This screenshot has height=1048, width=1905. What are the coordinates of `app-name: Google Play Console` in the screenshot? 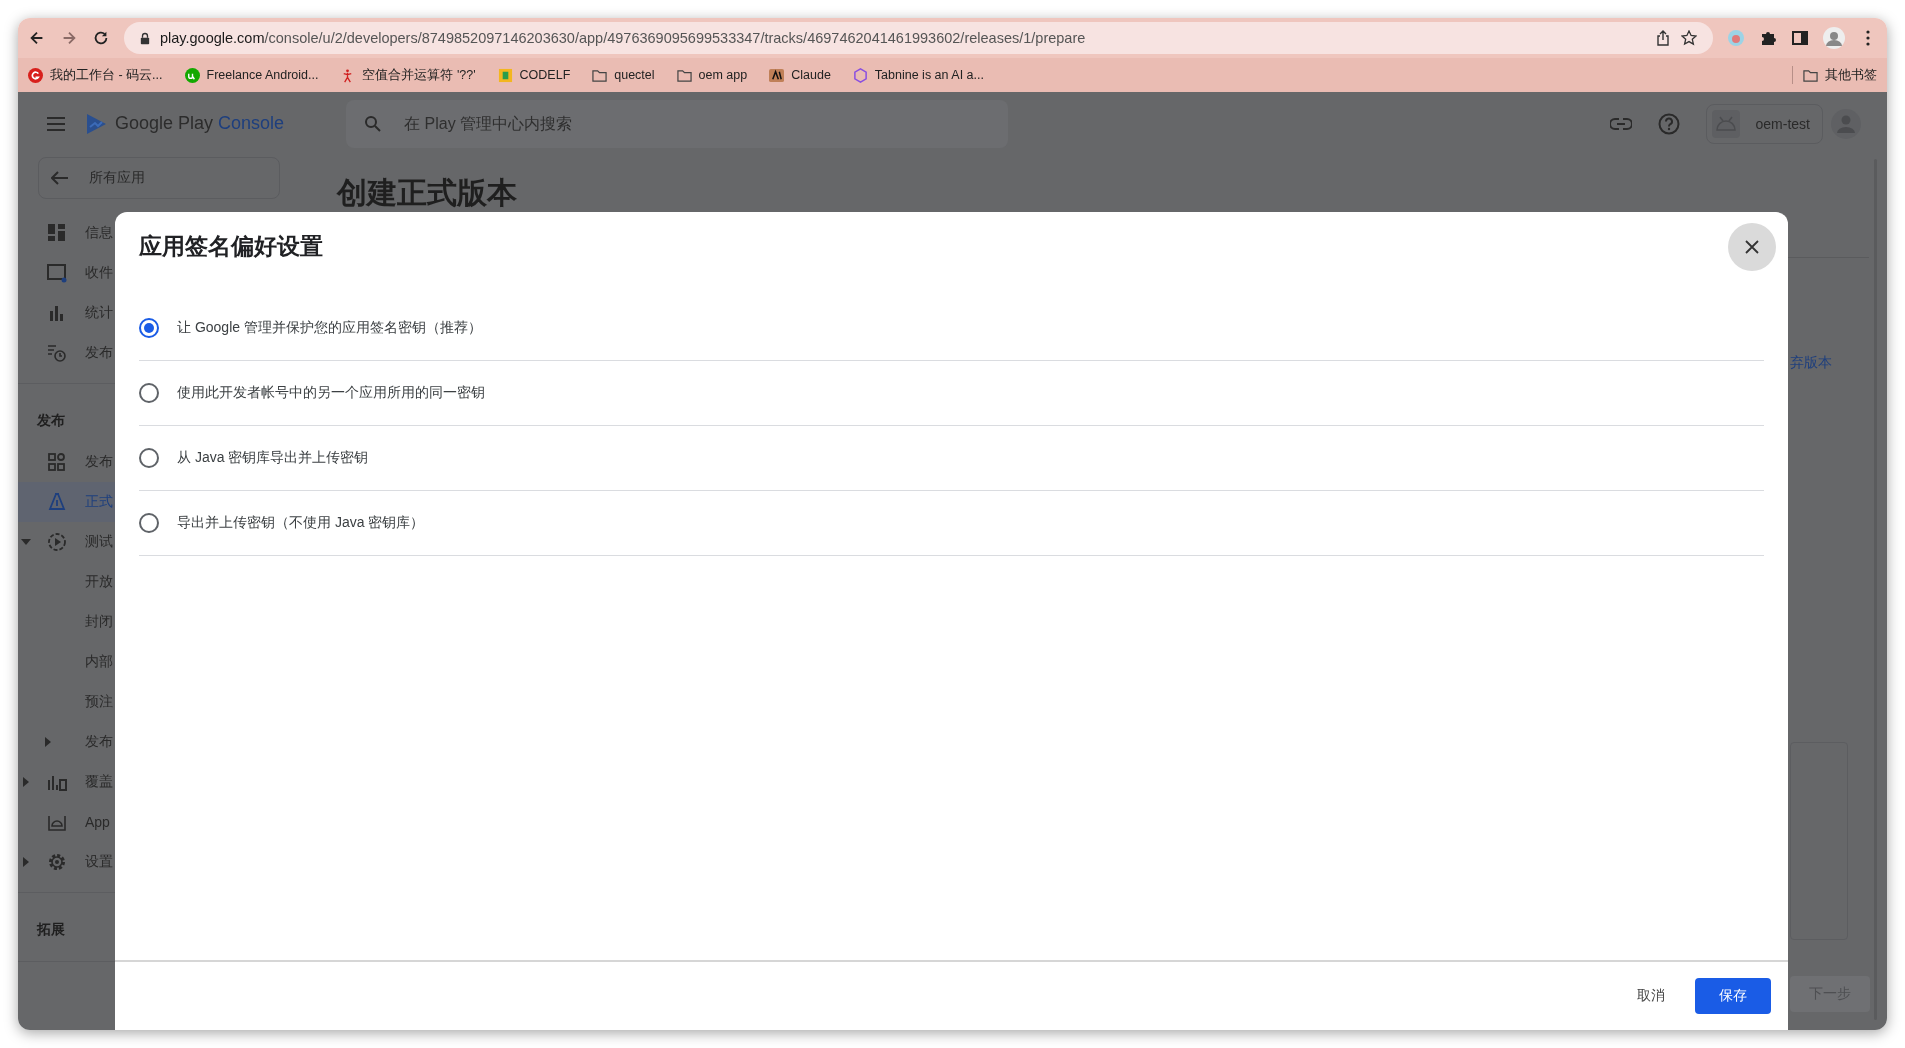 It's located at (200, 123).